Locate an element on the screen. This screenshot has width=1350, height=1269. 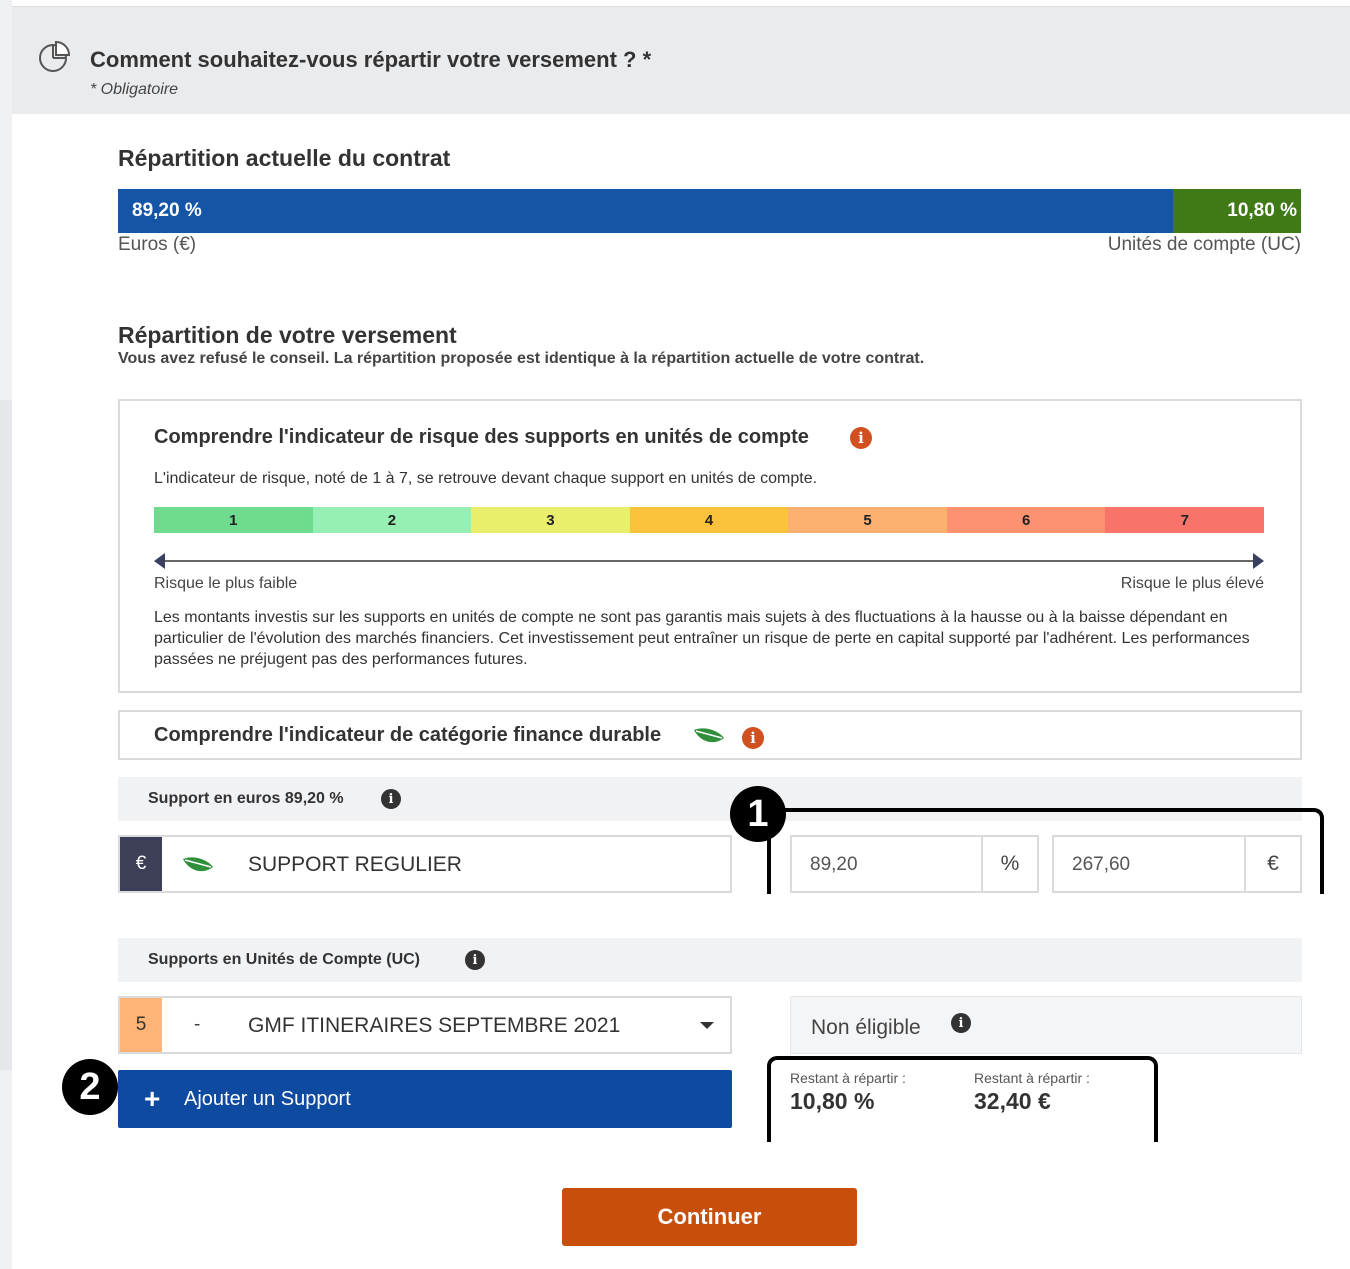
add-support-label: Ajouter un Support is located at coordinates (267, 1098).